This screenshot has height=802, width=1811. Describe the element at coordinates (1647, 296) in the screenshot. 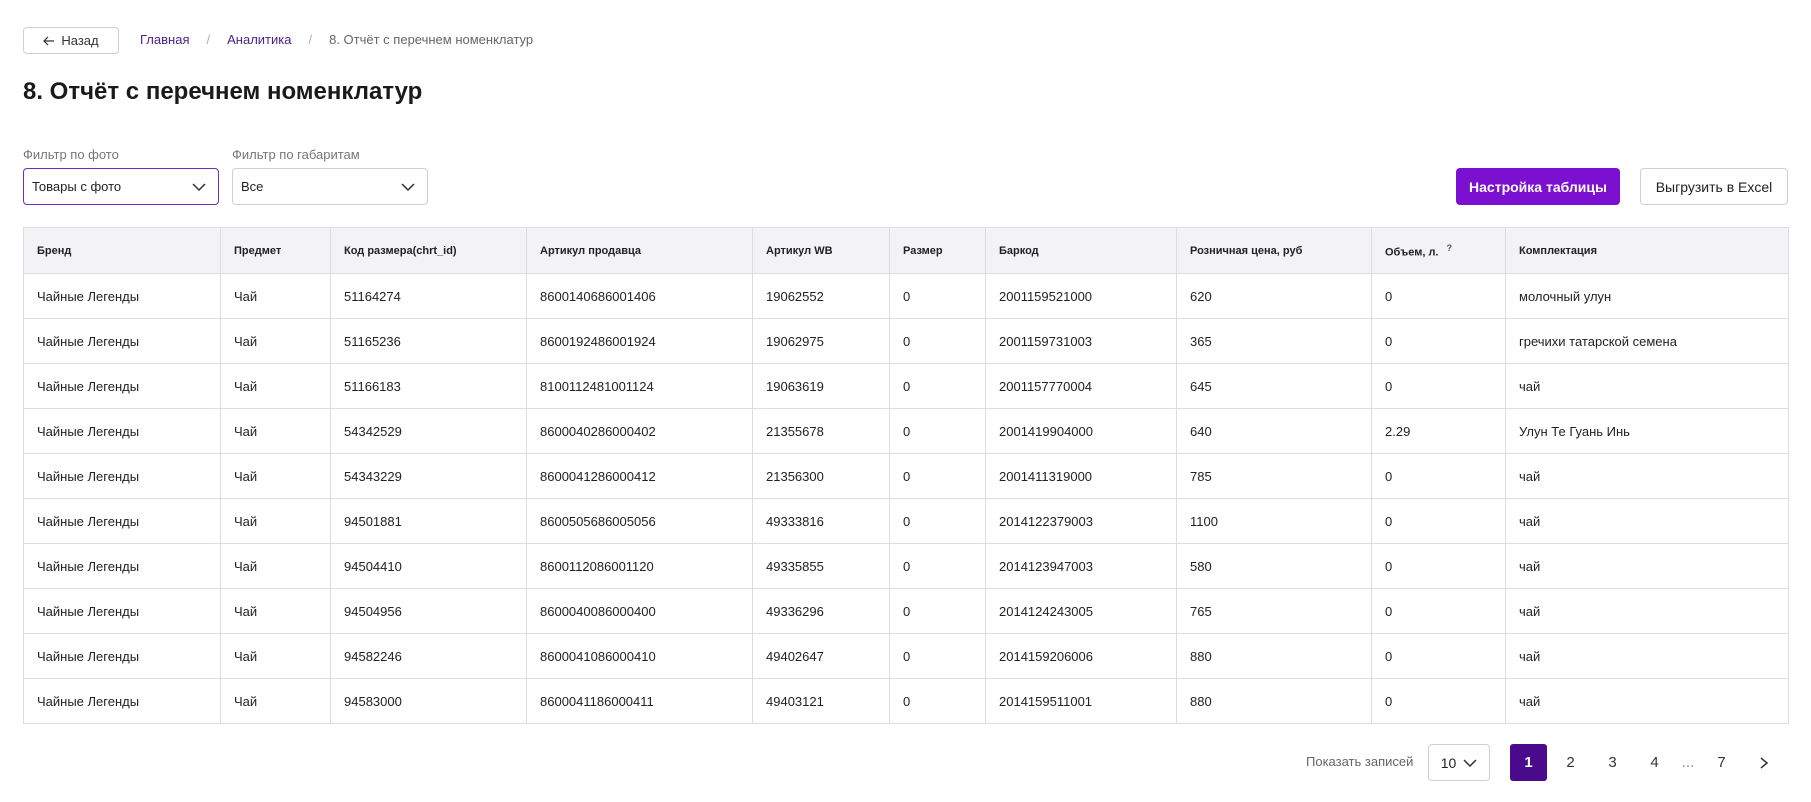

I see `cell-kit: молочный улун` at that location.